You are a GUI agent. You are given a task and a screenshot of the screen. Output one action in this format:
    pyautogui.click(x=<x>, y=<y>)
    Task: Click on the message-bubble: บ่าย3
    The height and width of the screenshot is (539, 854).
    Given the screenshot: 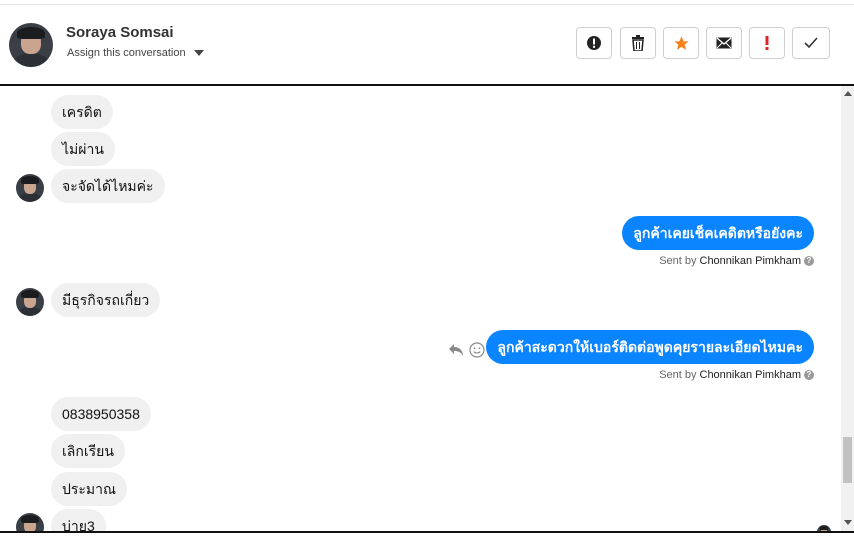 What is the action you would take?
    pyautogui.click(x=78, y=520)
    